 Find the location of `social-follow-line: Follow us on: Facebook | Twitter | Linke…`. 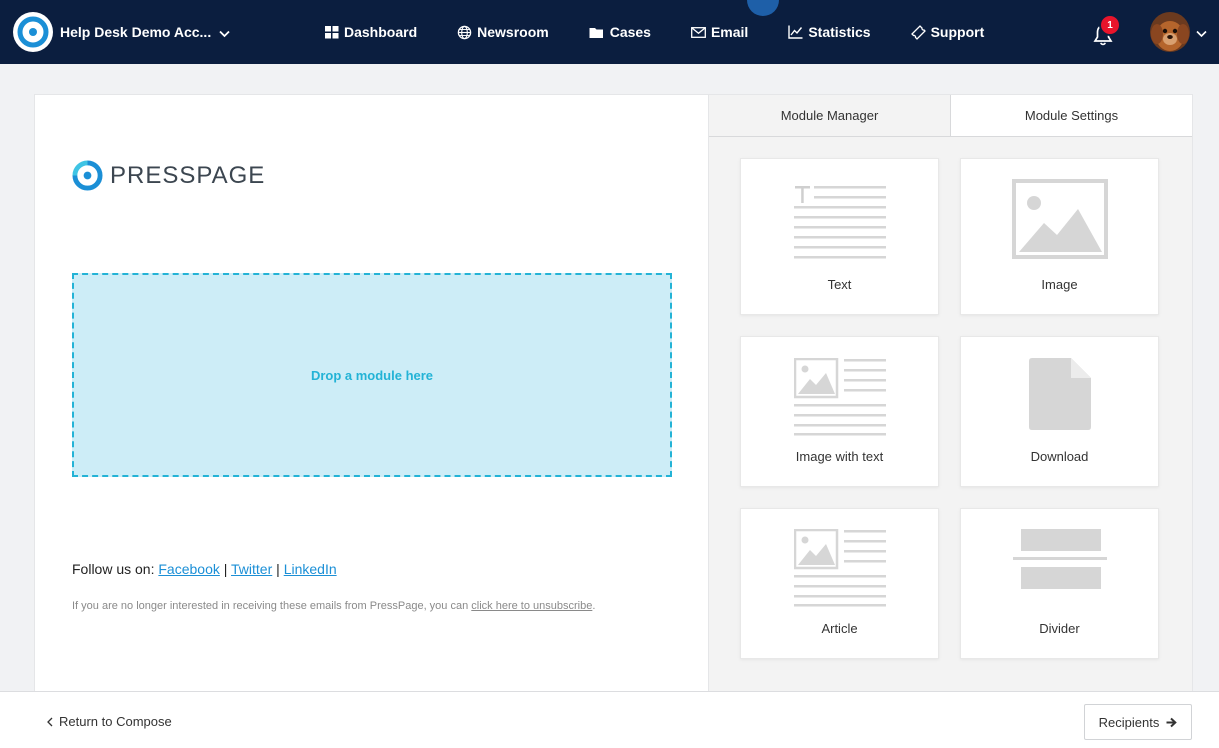

social-follow-line: Follow us on: Facebook | Twitter | Linke… is located at coordinates (204, 569).